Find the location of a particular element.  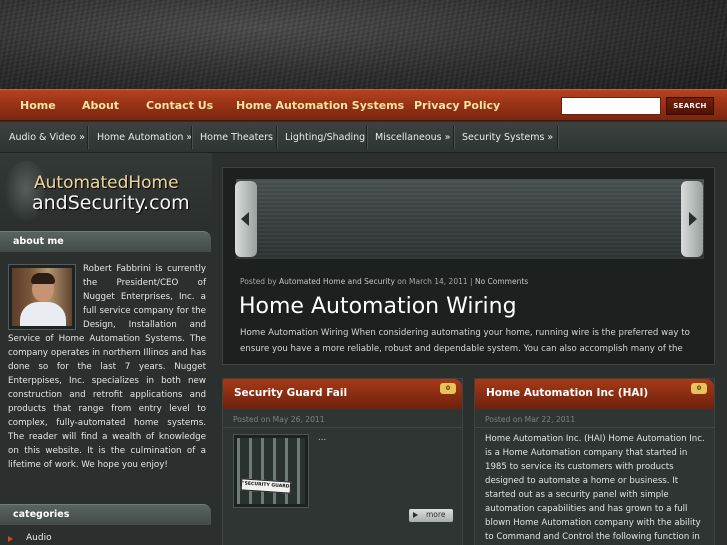

featured-comments-link: No Comments is located at coordinates (501, 281).